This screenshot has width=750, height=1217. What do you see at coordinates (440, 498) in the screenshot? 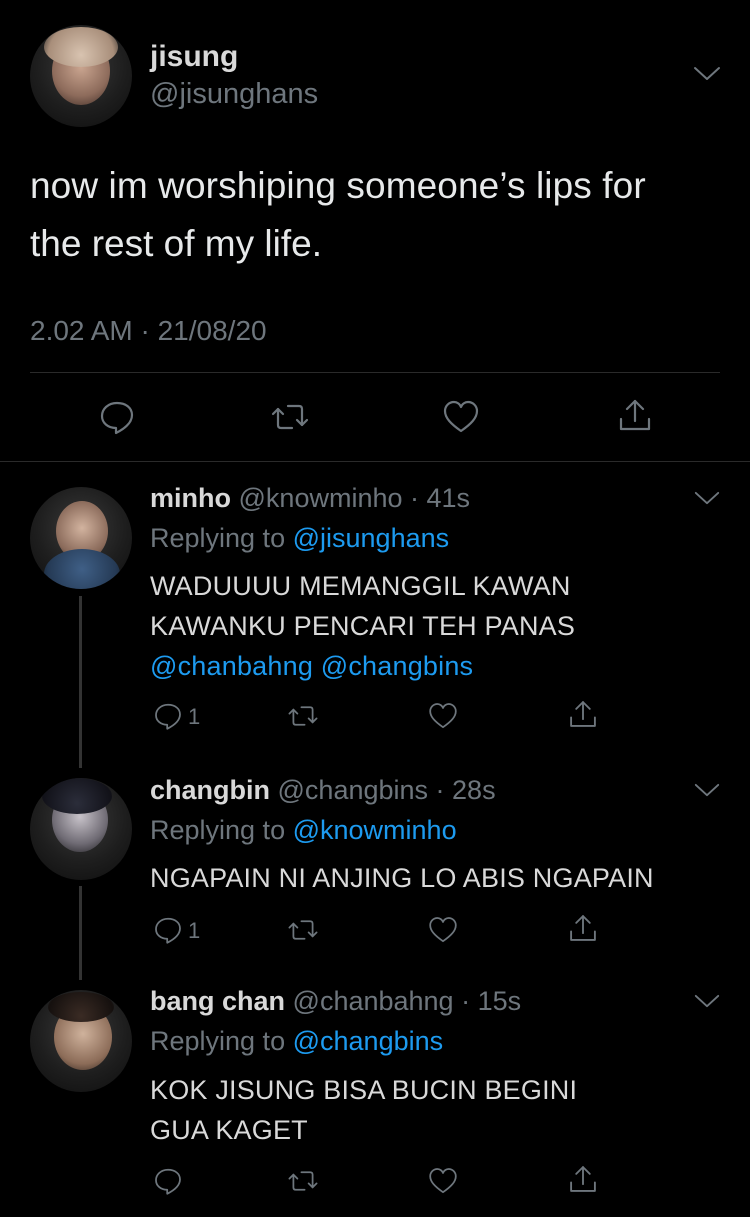
I see `time: · 41s` at bounding box center [440, 498].